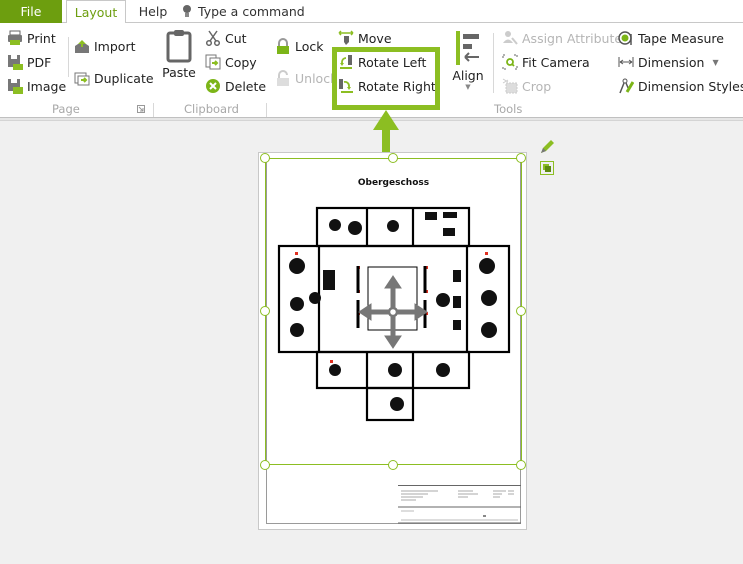 This screenshot has height=564, width=743. I want to click on copy-button: Copy, so click(231, 62).